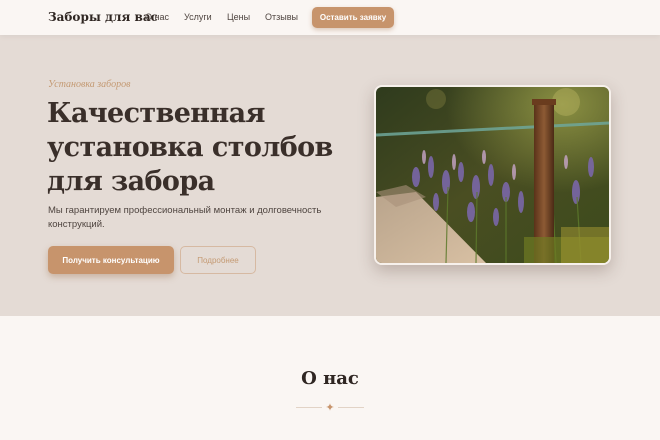 The height and width of the screenshot is (440, 660). What do you see at coordinates (351, 407) in the screenshot?
I see `divider-line-right` at bounding box center [351, 407].